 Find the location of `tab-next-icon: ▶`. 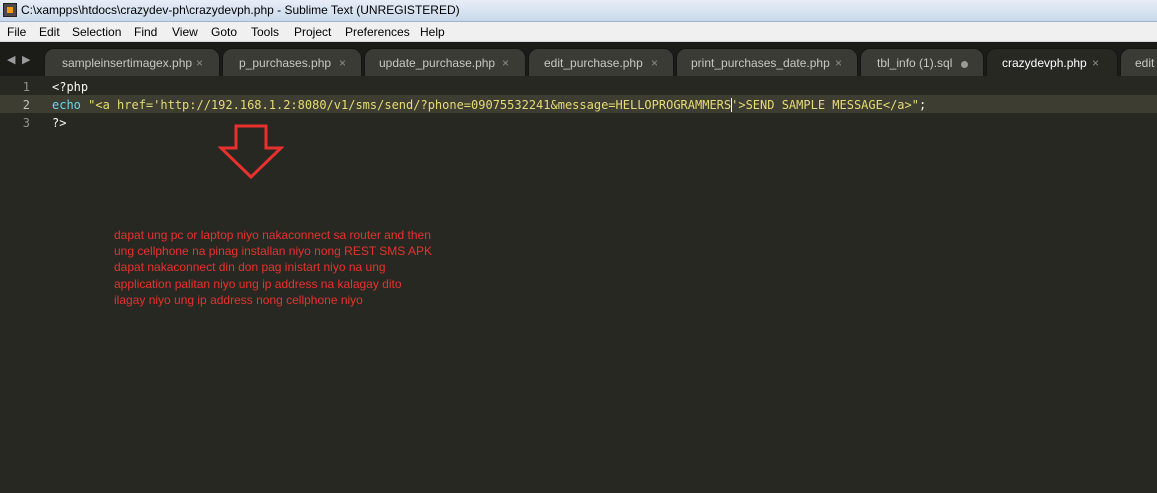

tab-next-icon: ▶ is located at coordinates (26, 59).